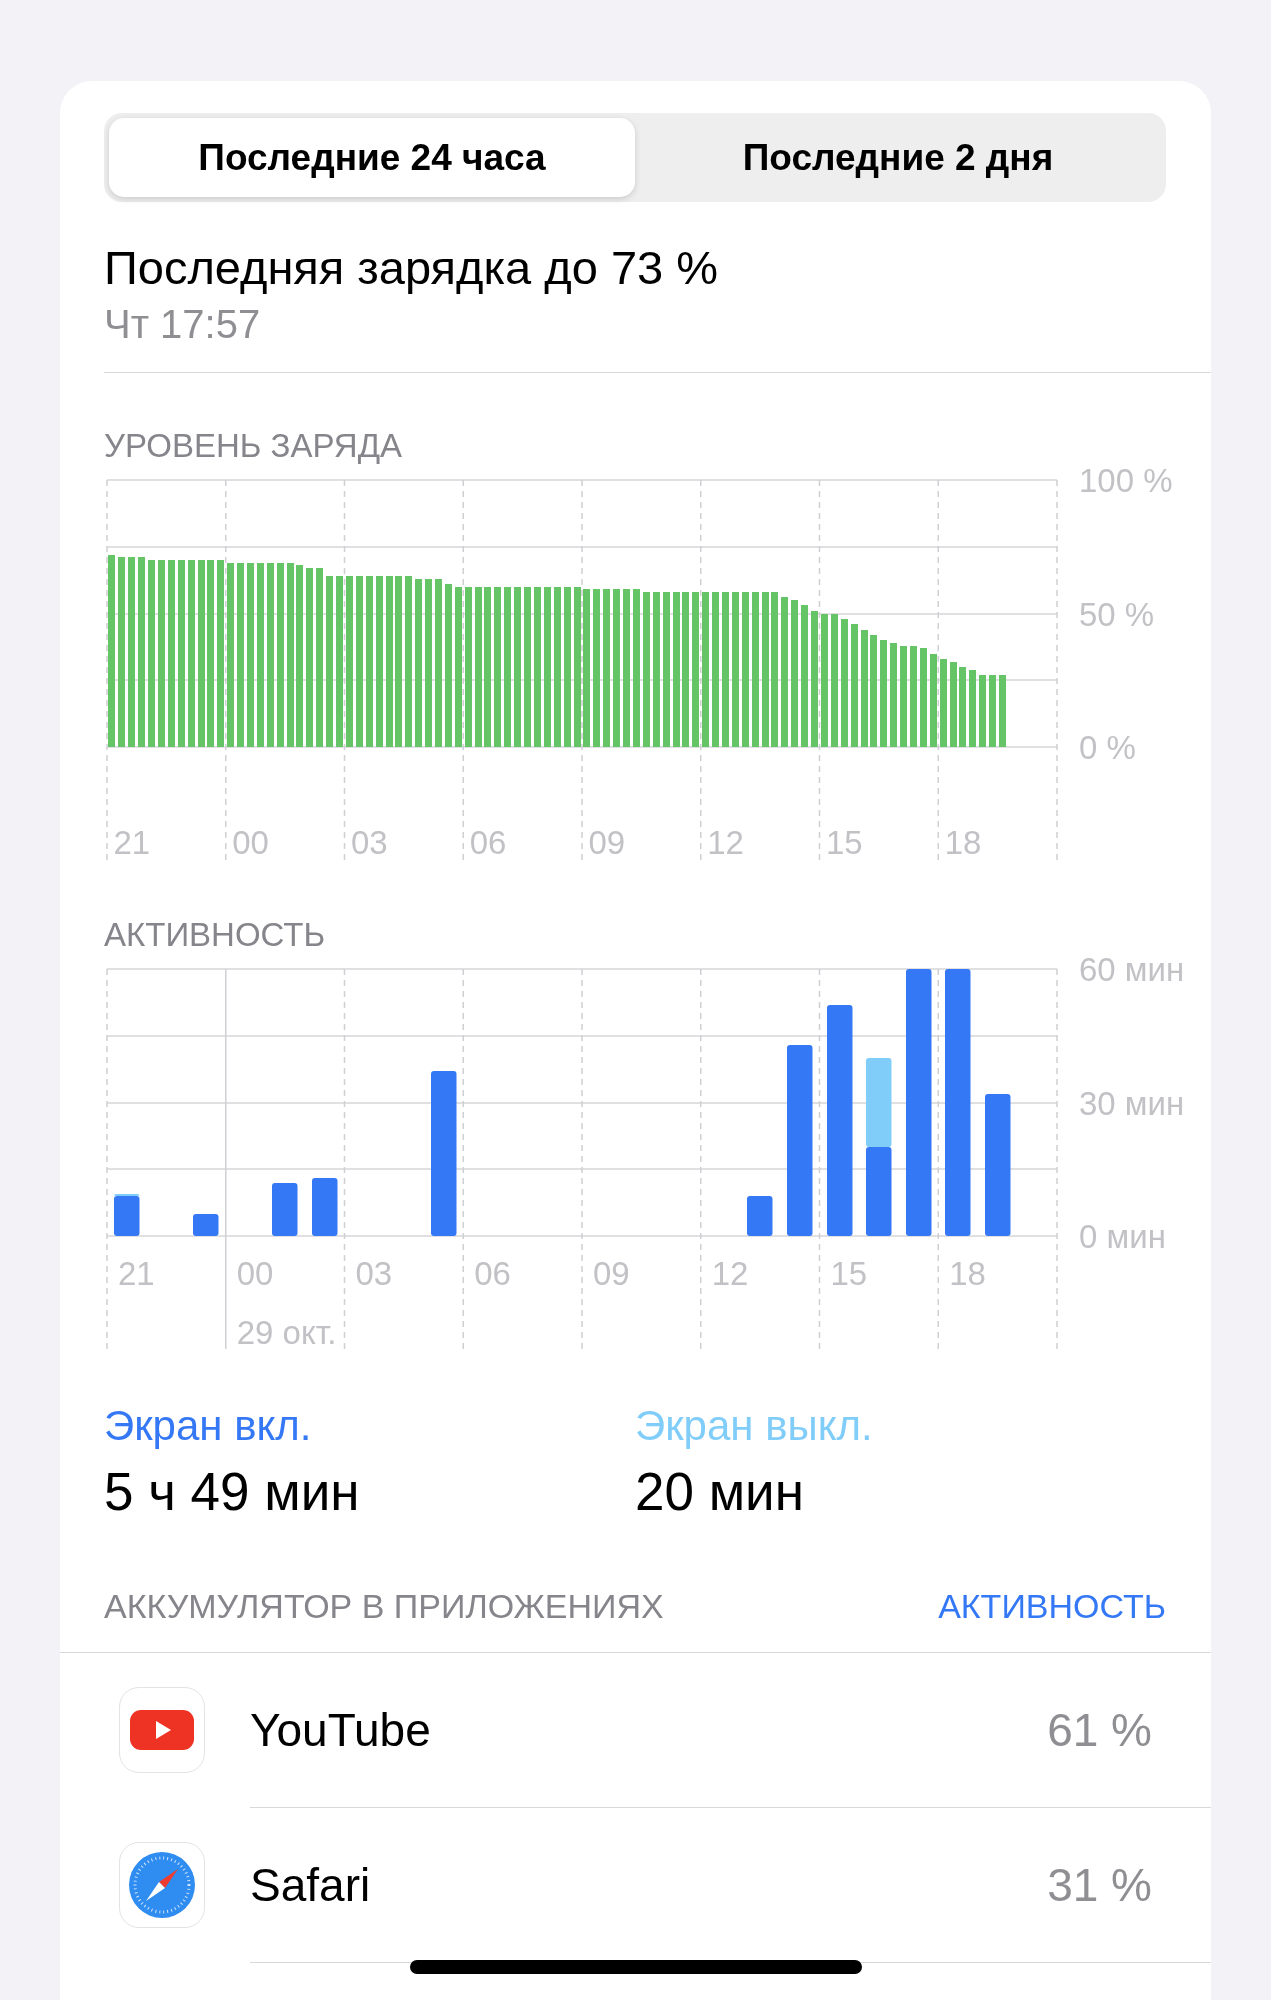  Describe the element at coordinates (754, 1426) in the screenshot. I see `legend-label: Экран выкл.` at that location.